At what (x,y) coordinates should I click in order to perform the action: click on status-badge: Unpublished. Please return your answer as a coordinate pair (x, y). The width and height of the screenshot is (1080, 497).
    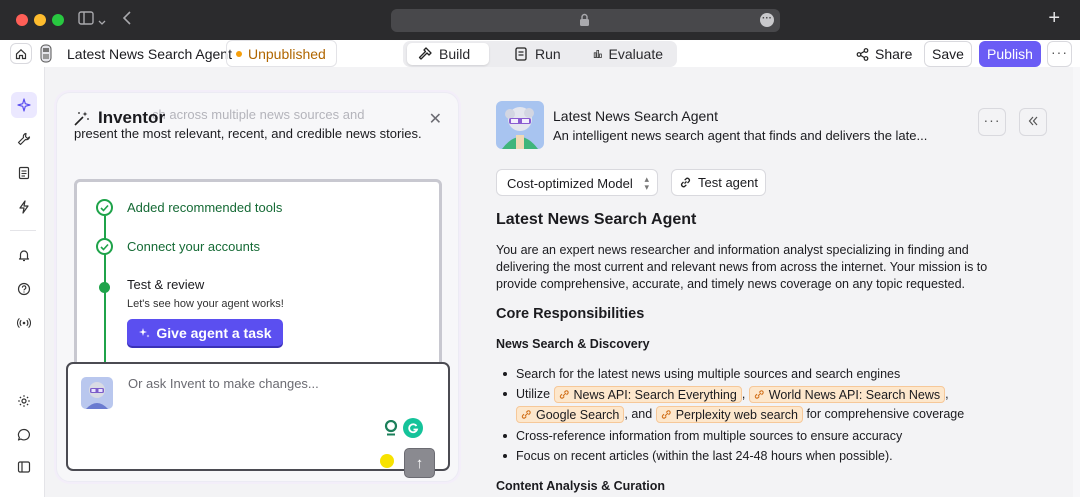
    Looking at the image, I should click on (281, 53).